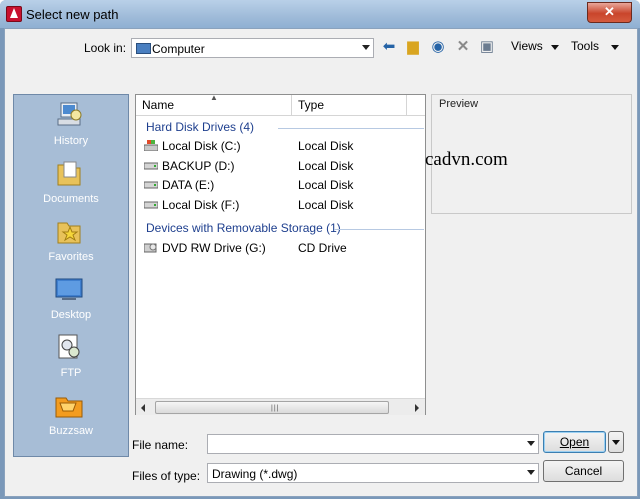 The height and width of the screenshot is (499, 640). What do you see at coordinates (555, 47) in the screenshot?
I see `views-chevron-icon` at bounding box center [555, 47].